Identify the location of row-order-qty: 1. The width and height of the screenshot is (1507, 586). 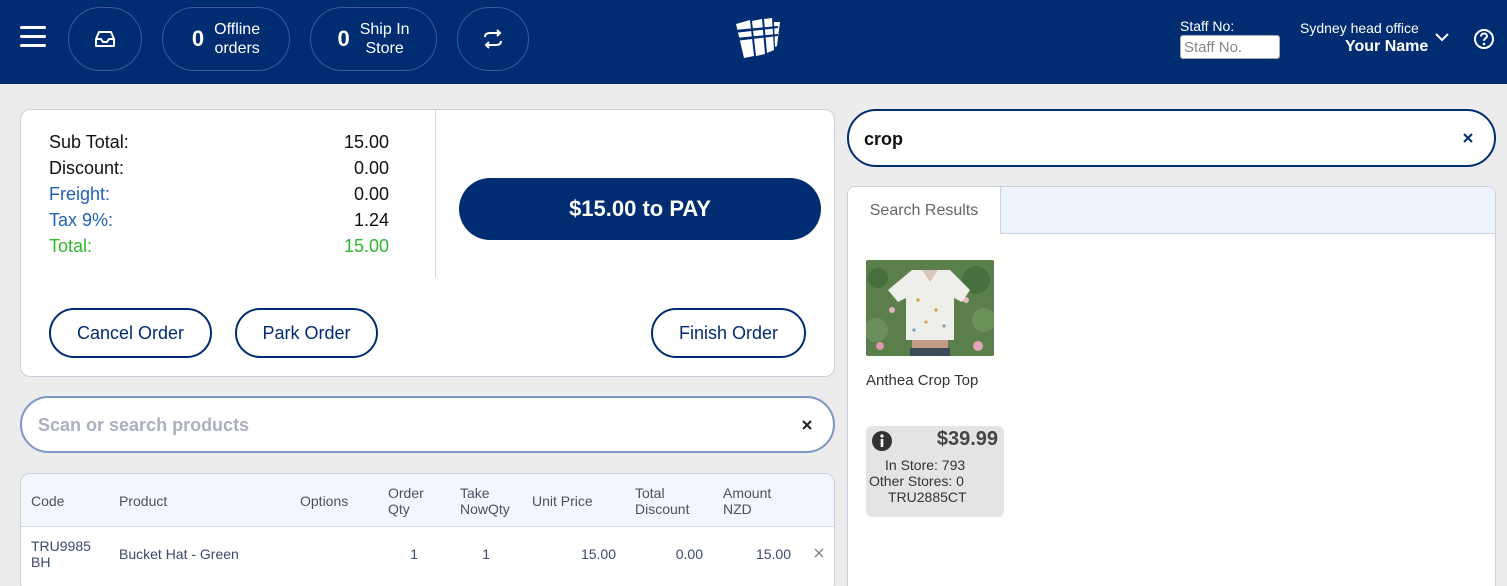
(403, 554).